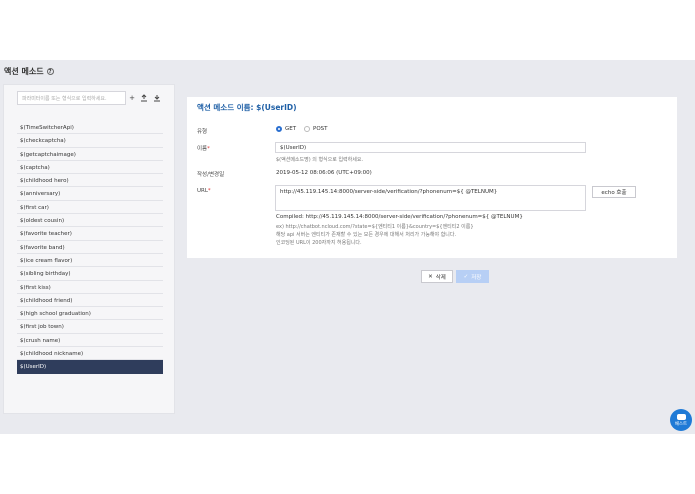 The image size is (695, 494). Describe the element at coordinates (132, 98) in the screenshot. I see `add-icon: +` at that location.